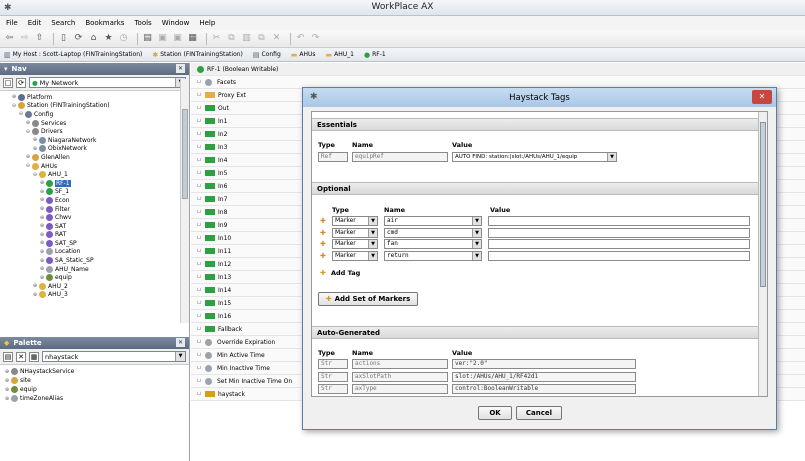 This screenshot has width=805, height=461. What do you see at coordinates (94, 209) in the screenshot?
I see `tree-node: ⊕ Filter` at bounding box center [94, 209].